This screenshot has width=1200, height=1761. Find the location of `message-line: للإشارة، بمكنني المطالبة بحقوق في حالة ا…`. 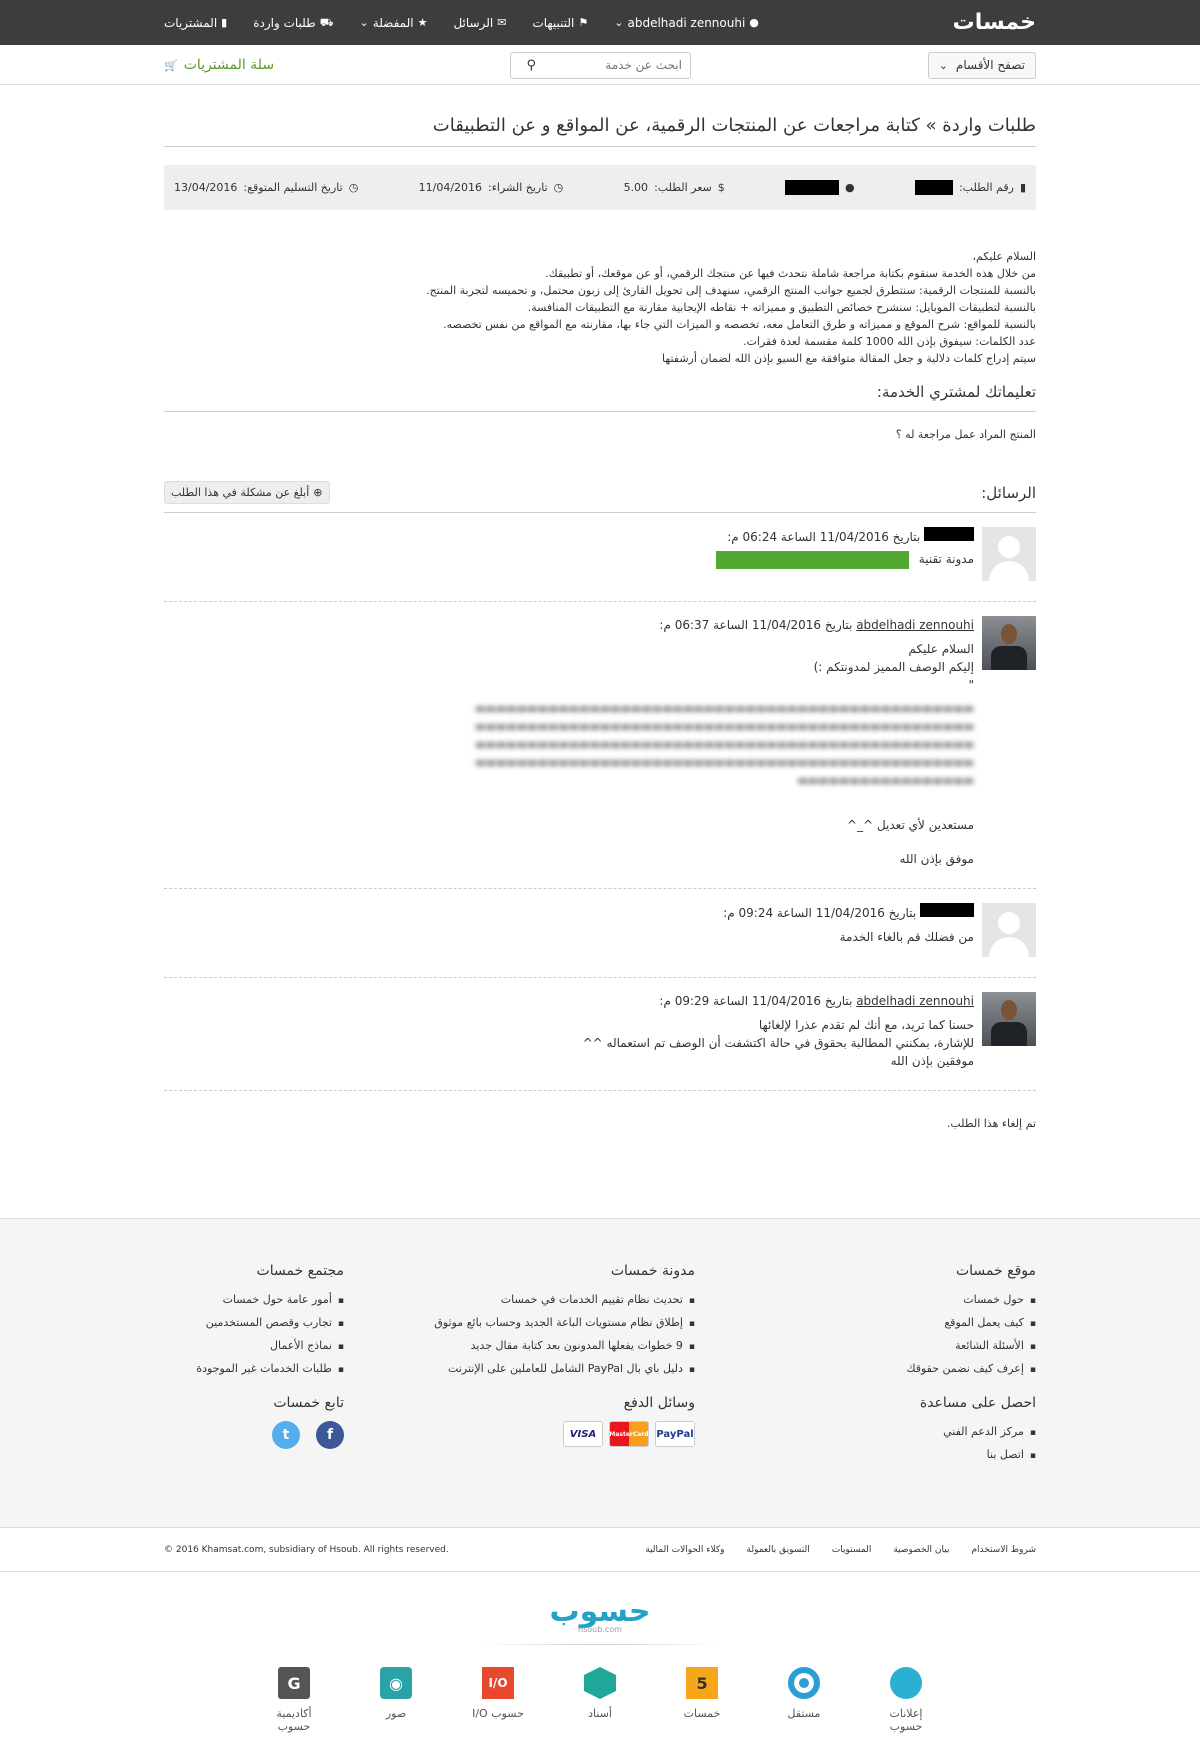

message-line: للإشارة، بمكنني المطالبة بحقوق في حالة ا… is located at coordinates (778, 1043).